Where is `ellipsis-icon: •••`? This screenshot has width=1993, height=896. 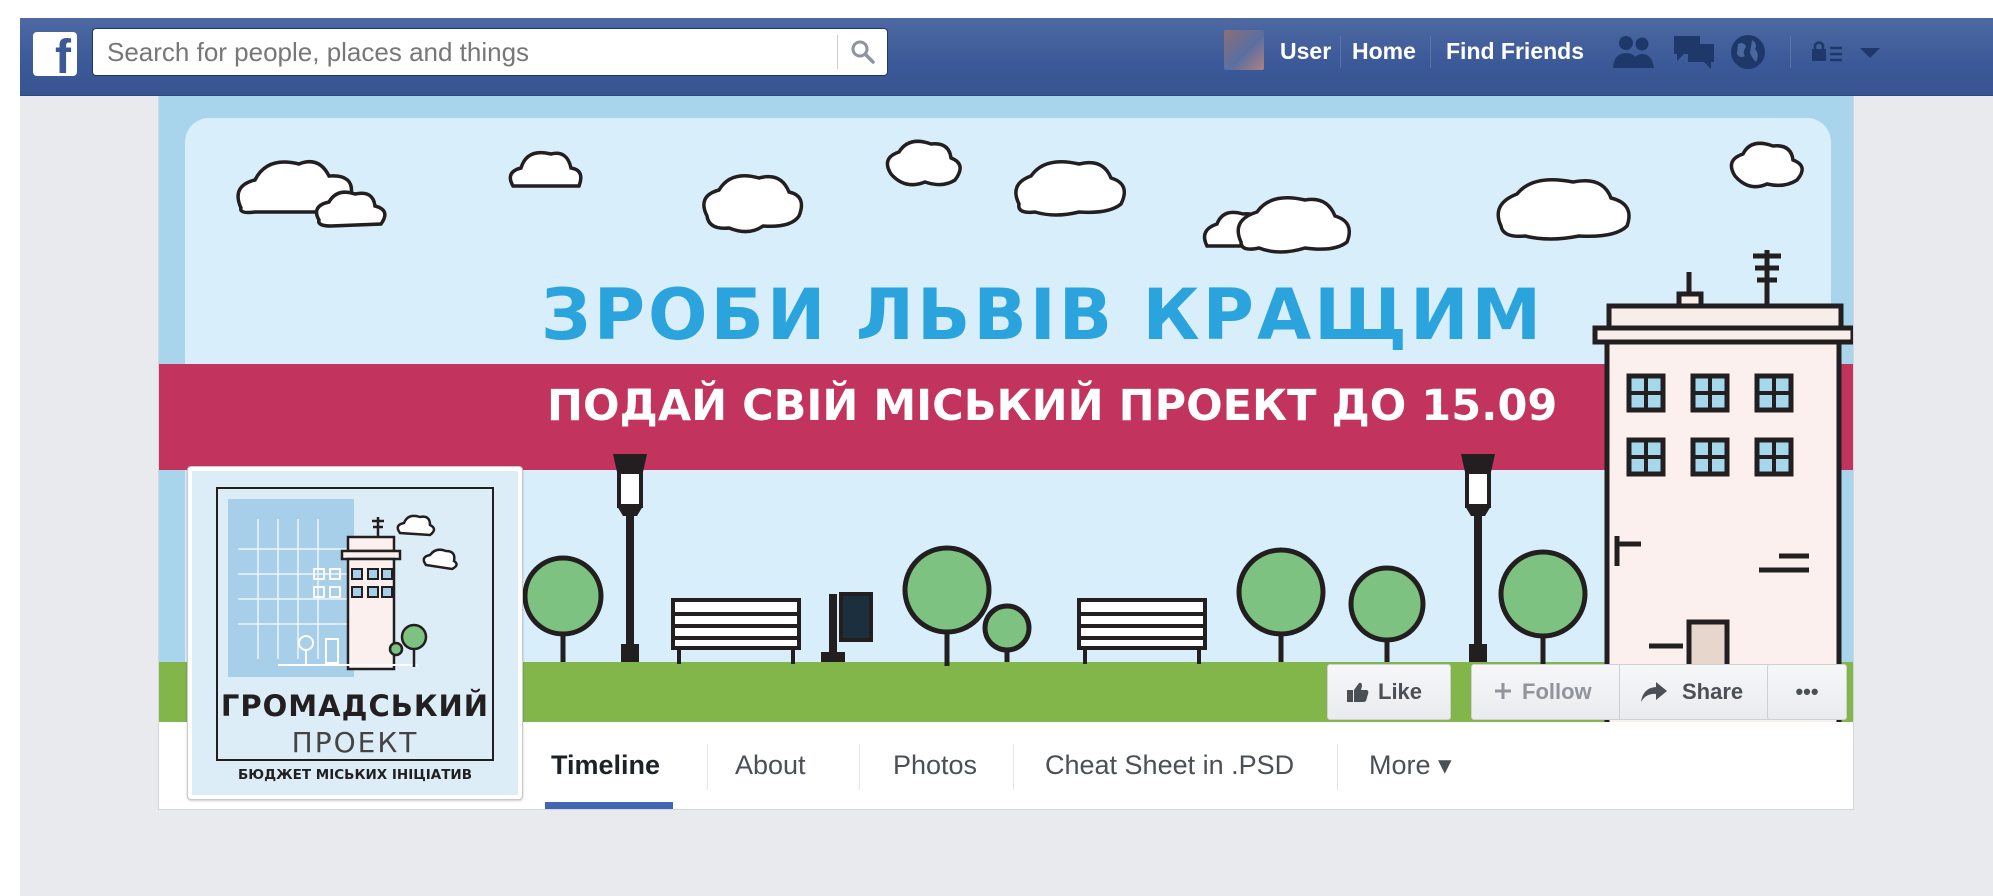
ellipsis-icon: ••• is located at coordinates (1807, 691).